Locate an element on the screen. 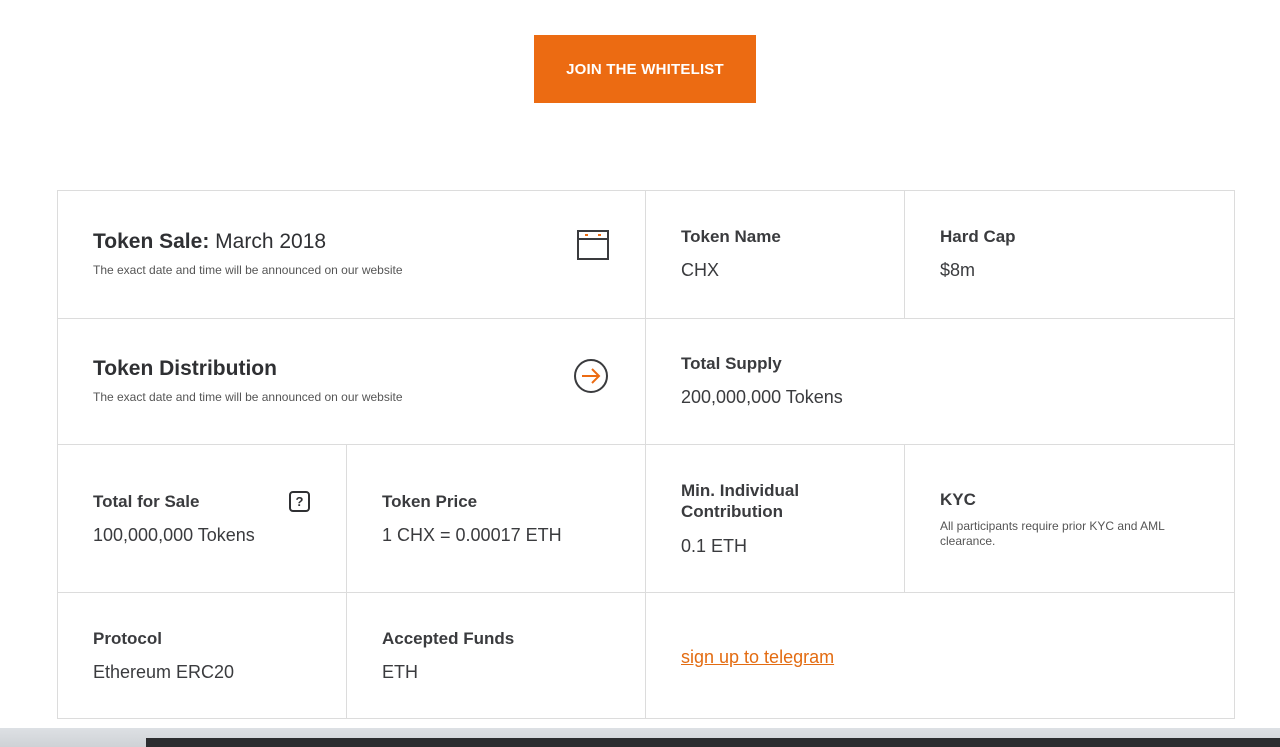 The width and height of the screenshot is (1280, 747). min-contribution-cell: Min. Individual Contribution 0.1 ETH is located at coordinates (775, 518).